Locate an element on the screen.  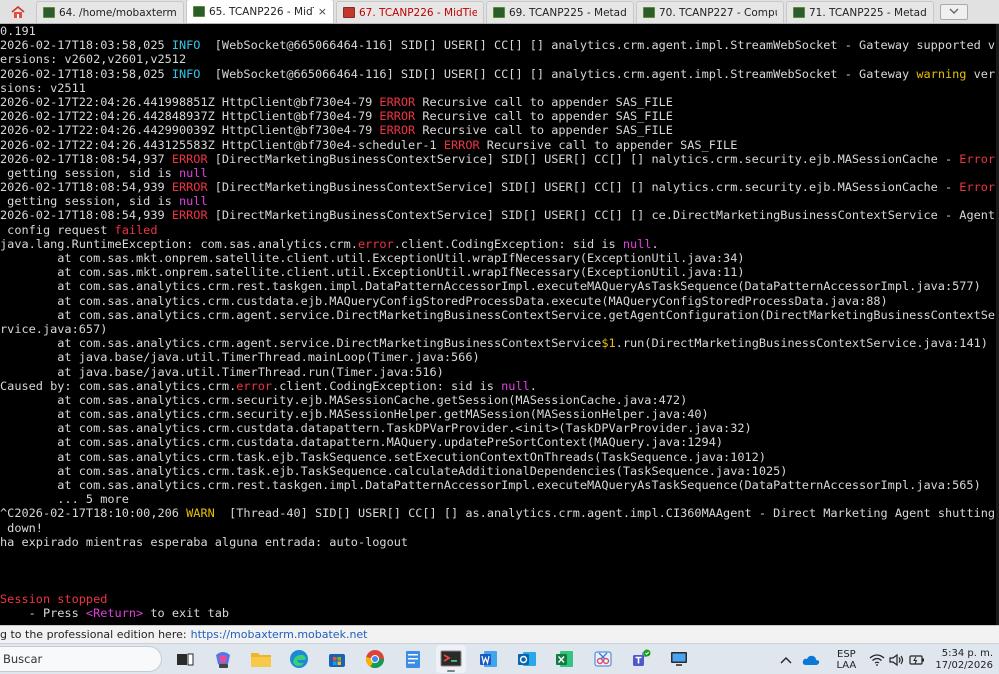
task-view-button is located at coordinates (185, 659).